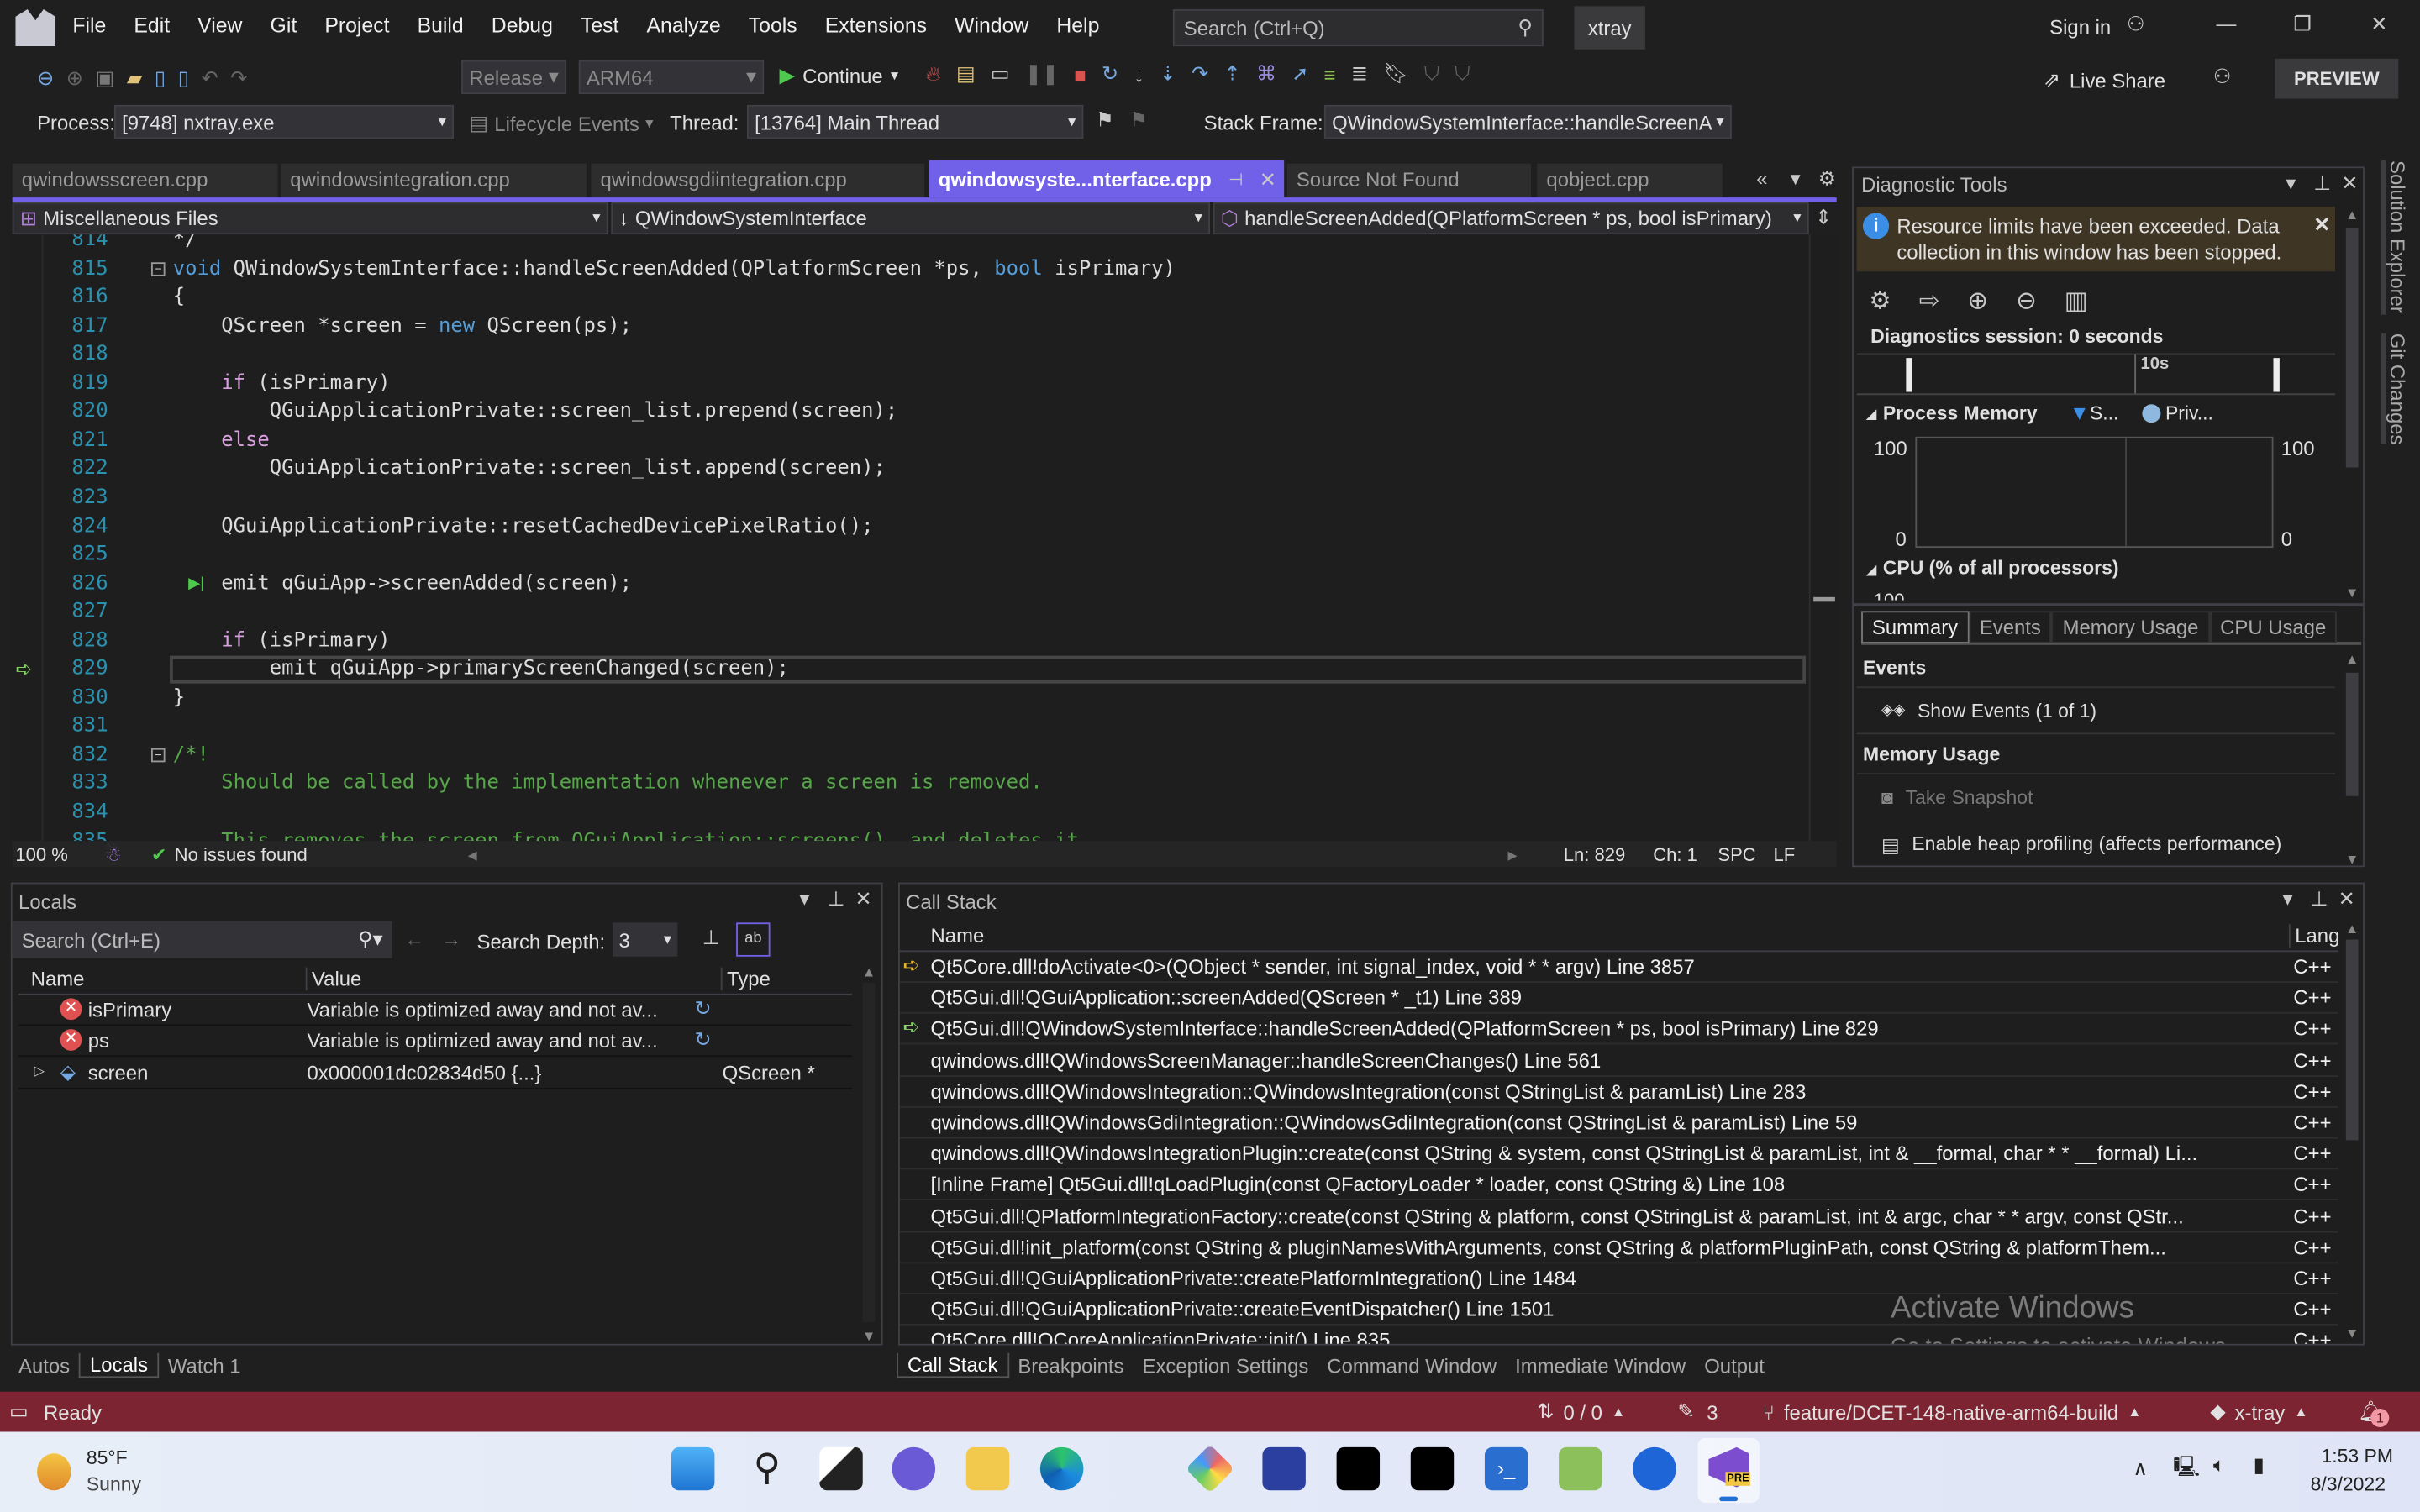 The image size is (2420, 1512). I want to click on solution-explorer-tab: Solution Explorer, so click(2395, 237).